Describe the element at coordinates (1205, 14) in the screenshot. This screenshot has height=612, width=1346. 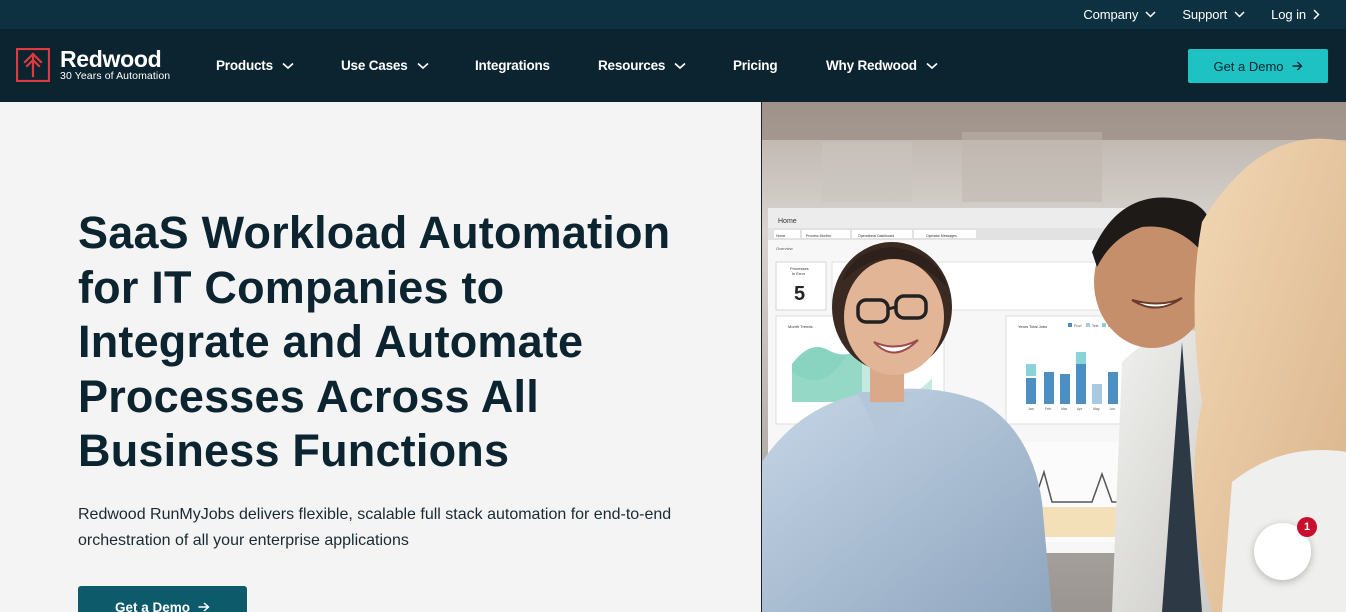
I see `support-menu-label: Support` at that location.